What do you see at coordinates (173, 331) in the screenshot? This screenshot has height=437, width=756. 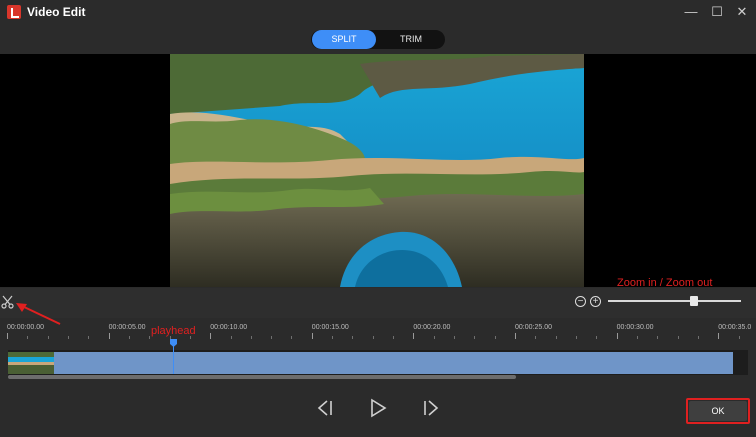 I see `playhead-annotation: playhead` at bounding box center [173, 331].